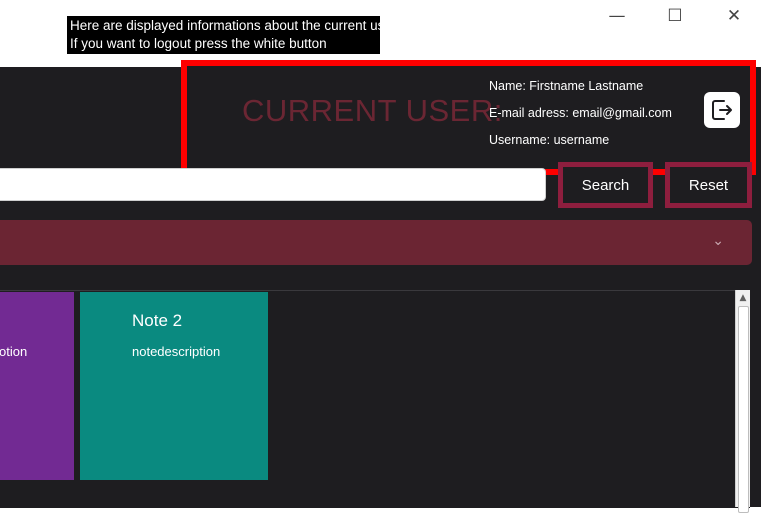 This screenshot has width=761, height=513. I want to click on logout-button, so click(722, 110).